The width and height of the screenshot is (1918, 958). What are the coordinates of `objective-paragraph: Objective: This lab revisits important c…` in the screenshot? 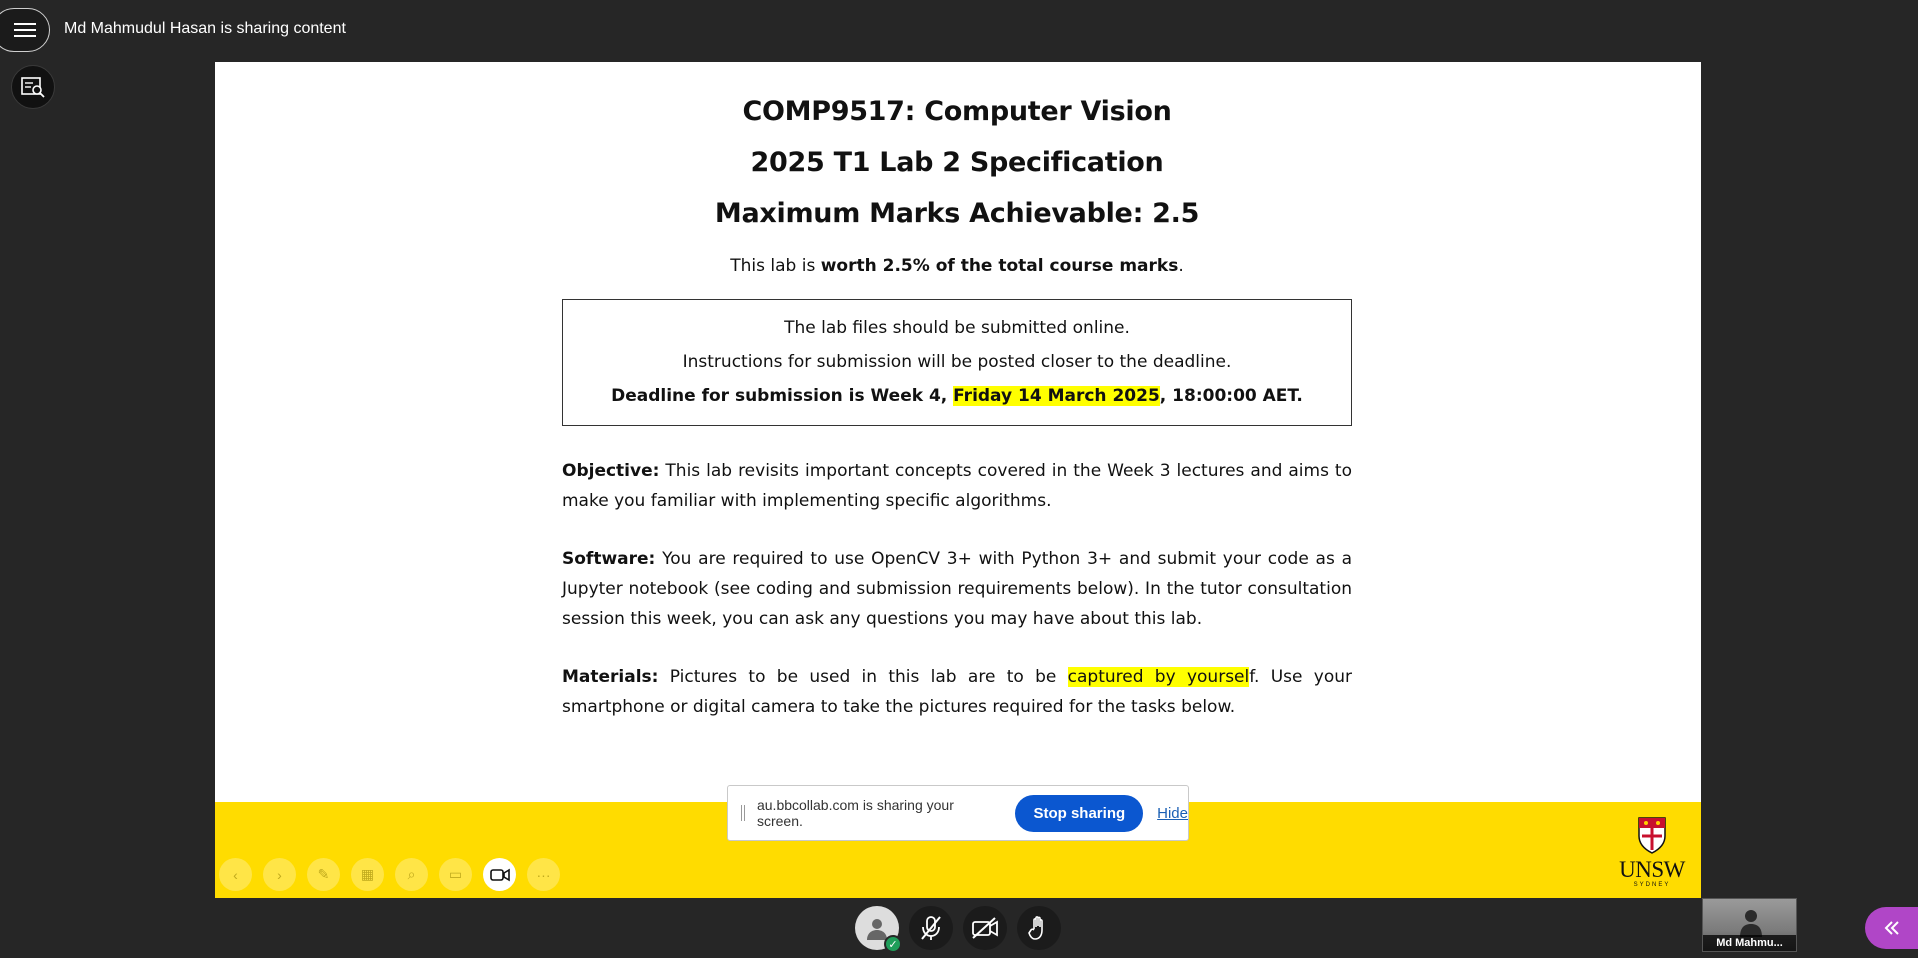 It's located at (957, 486).